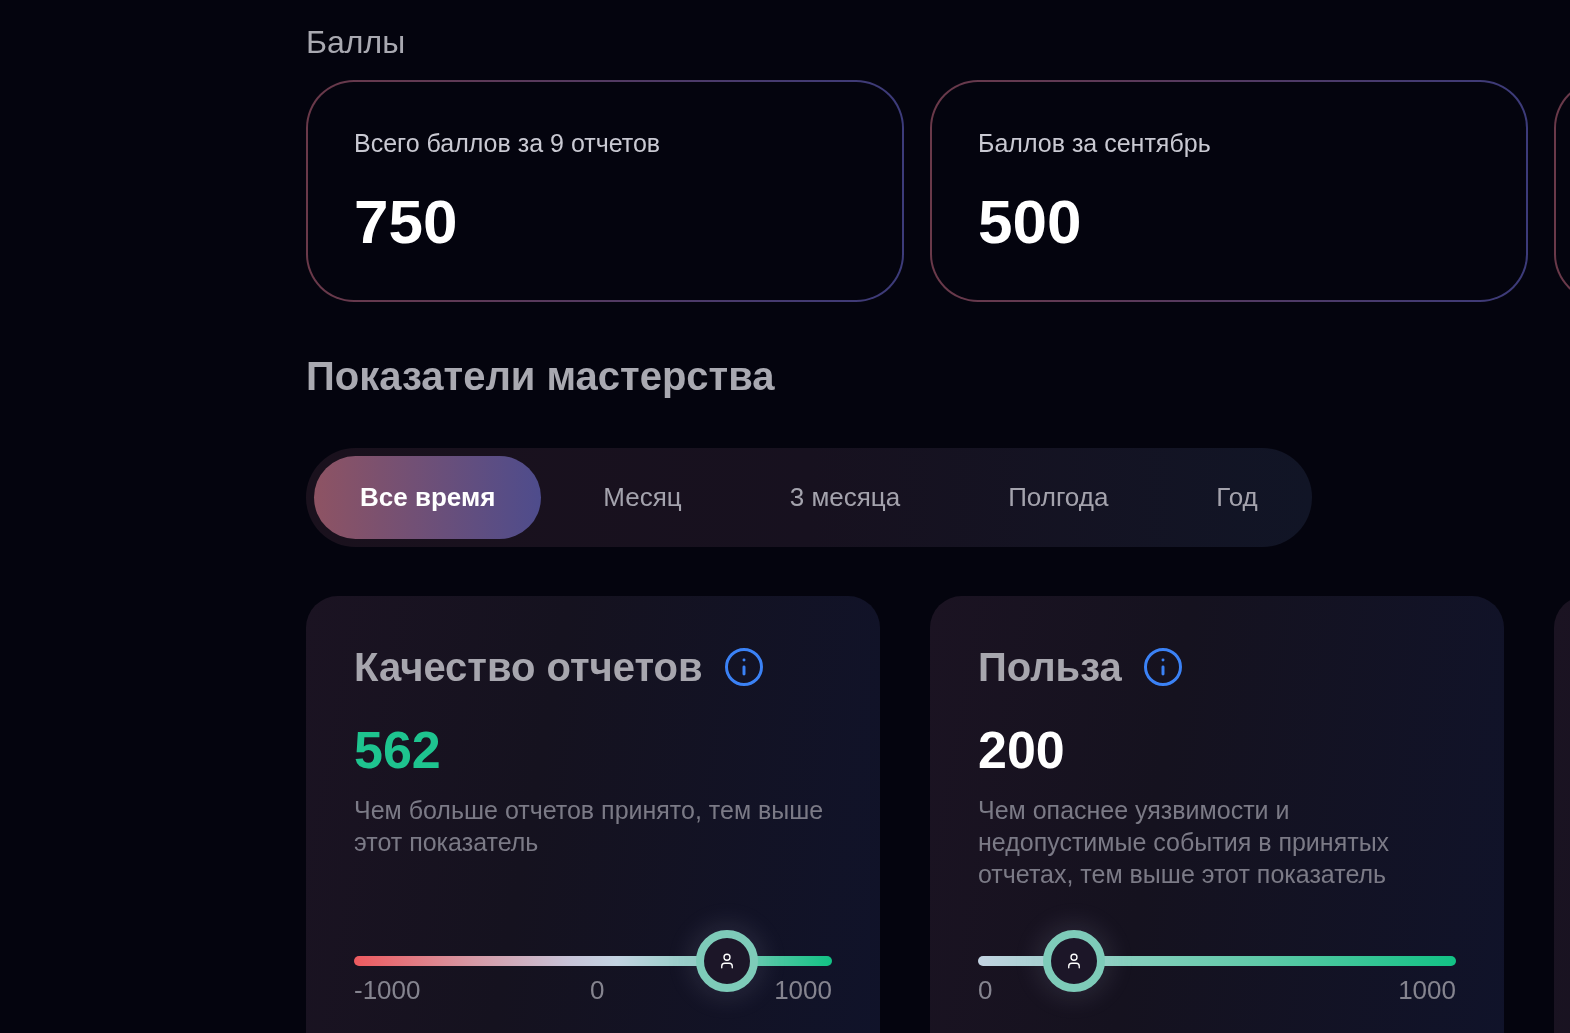 The image size is (1570, 1033). What do you see at coordinates (589, 826) in the screenshot?
I see `metric-description: Чем больше отчетов принято, тем выше этот показатель` at bounding box center [589, 826].